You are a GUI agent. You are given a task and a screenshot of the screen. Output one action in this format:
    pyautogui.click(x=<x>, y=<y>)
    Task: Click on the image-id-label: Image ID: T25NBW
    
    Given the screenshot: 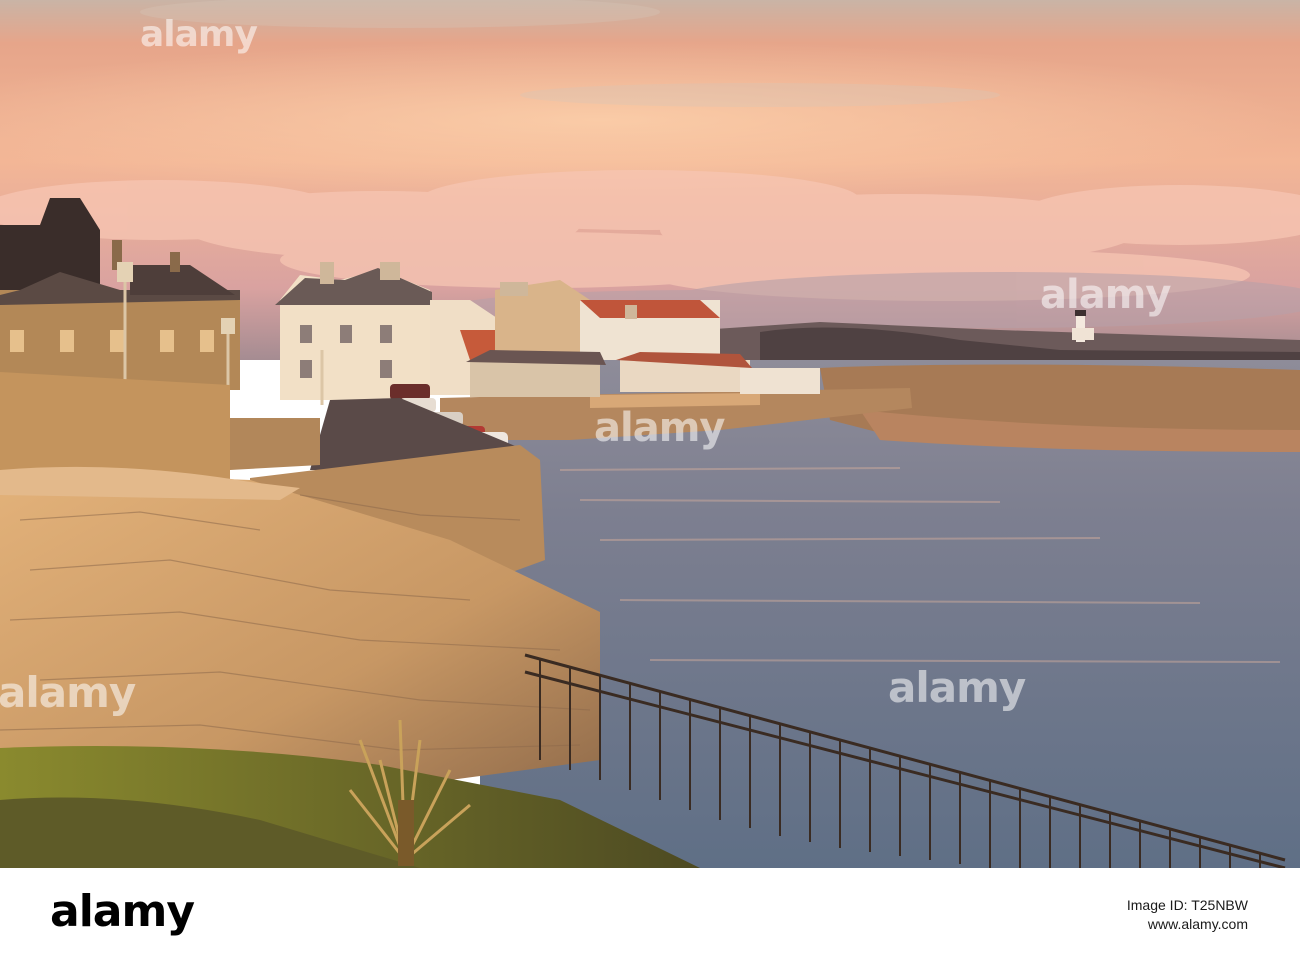 What is the action you would take?
    pyautogui.click(x=1187, y=905)
    